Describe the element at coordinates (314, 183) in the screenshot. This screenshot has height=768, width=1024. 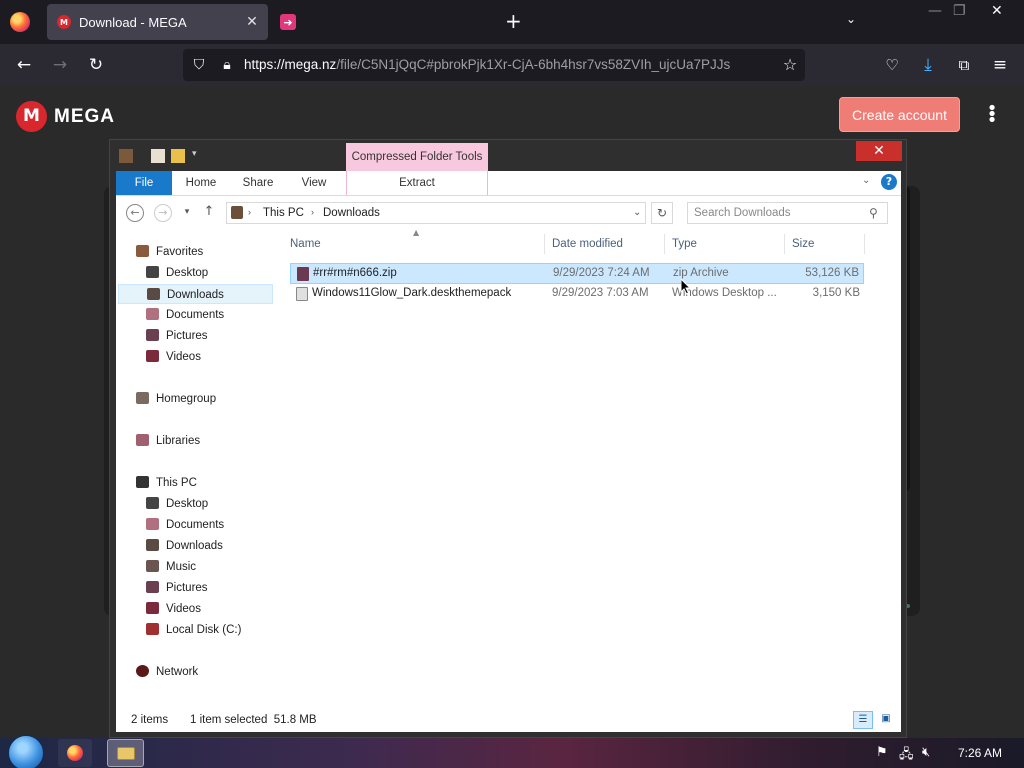
I see `tab-view: View` at that location.